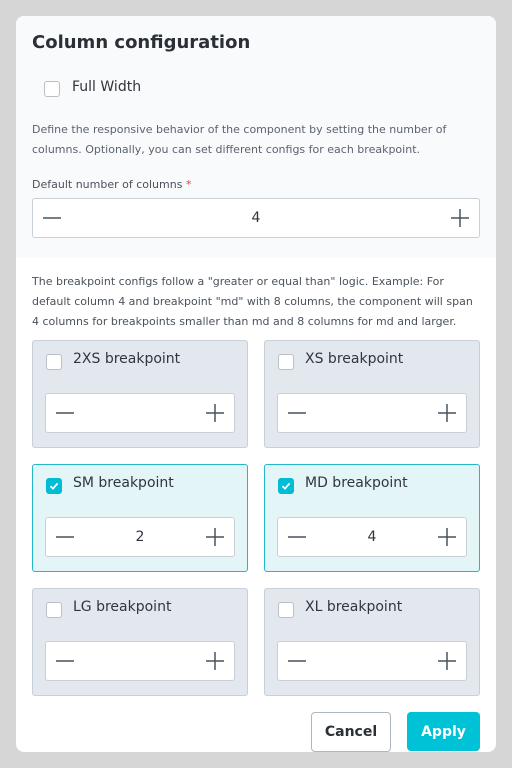  I want to click on default-columns-label-text: Default number of columns, so click(107, 184).